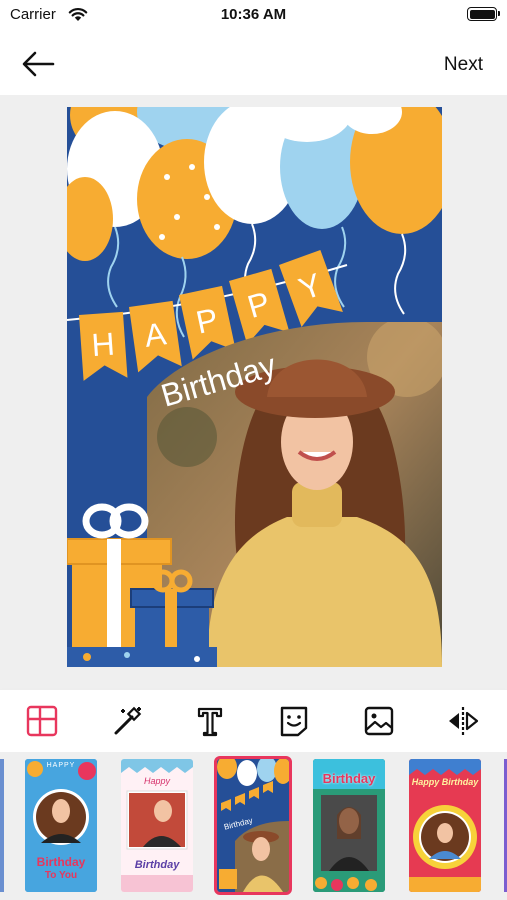 The image size is (507, 900). Describe the element at coordinates (103, 345) in the screenshot. I see `banner-letter: H` at that location.